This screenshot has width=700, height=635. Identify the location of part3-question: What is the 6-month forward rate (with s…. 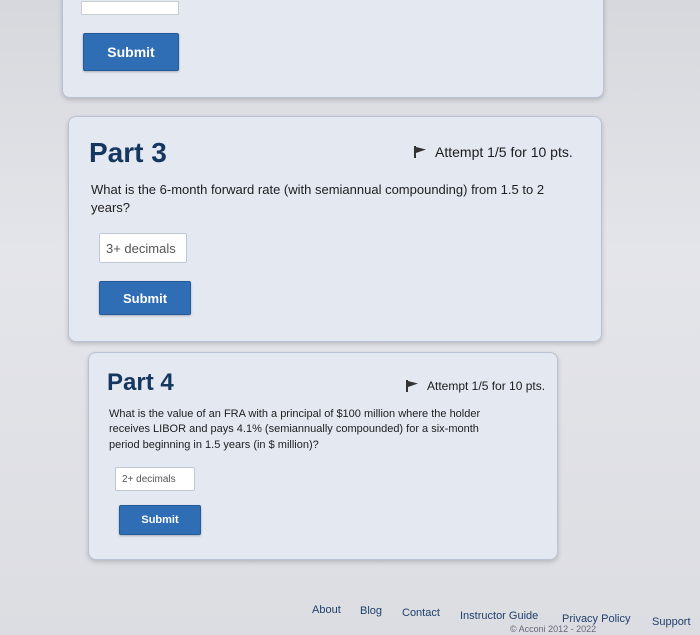
(318, 199).